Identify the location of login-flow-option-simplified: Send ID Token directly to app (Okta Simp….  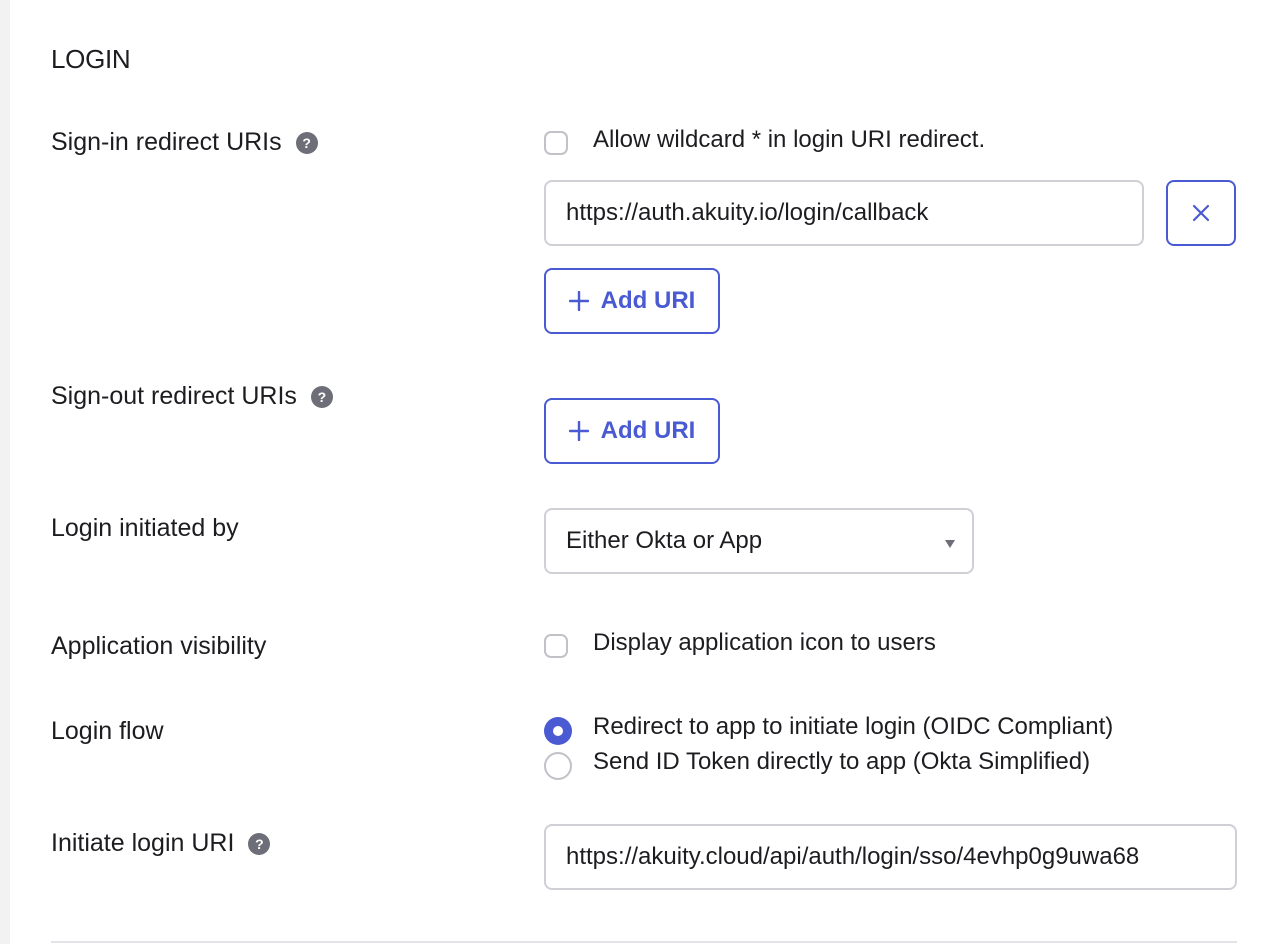
(842, 761).